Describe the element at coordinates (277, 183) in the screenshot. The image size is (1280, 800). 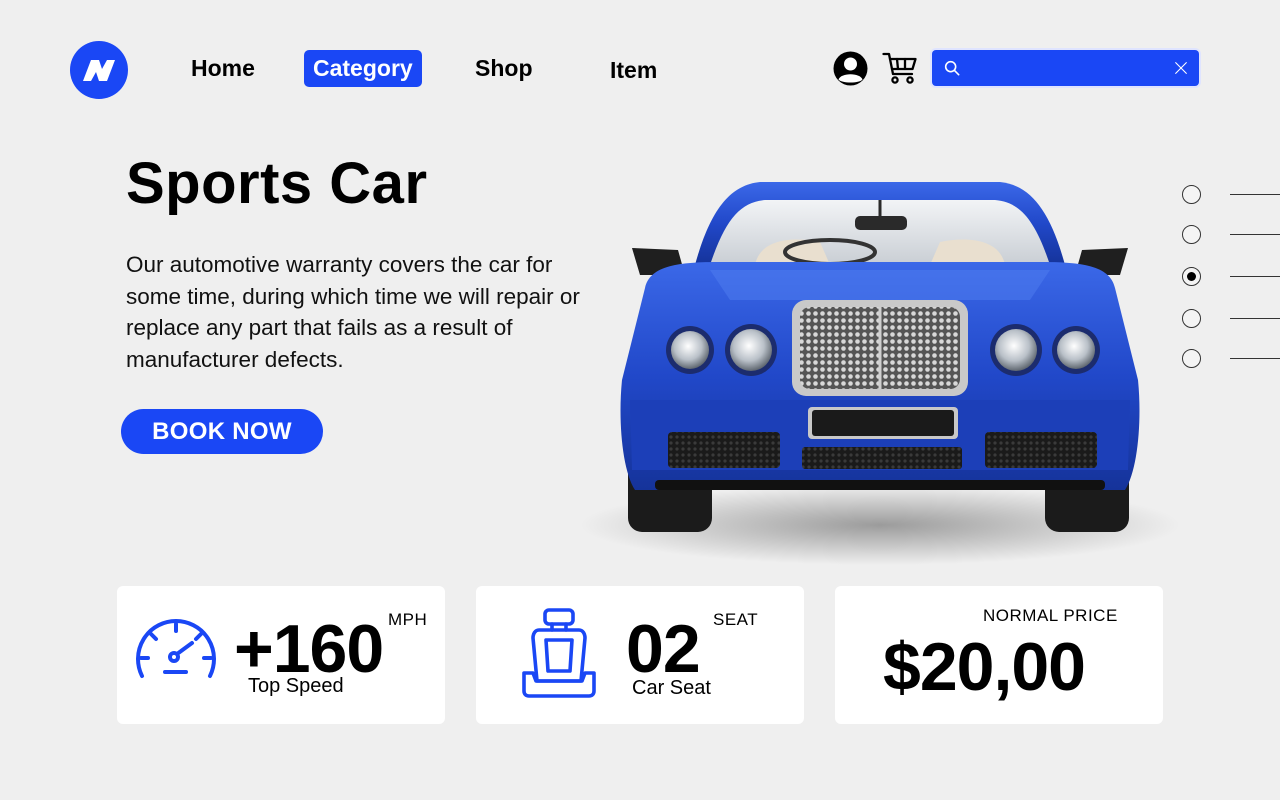
I see `page-title: Sports Car` at that location.